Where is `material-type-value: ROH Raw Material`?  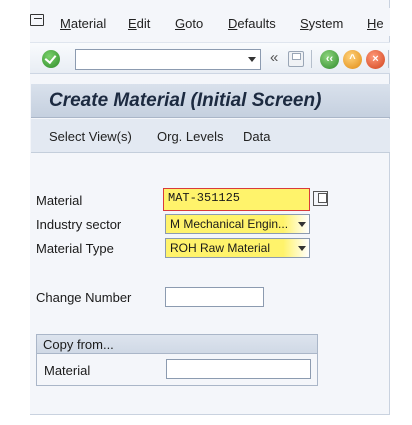
material-type-value: ROH Raw Material is located at coordinates (220, 248).